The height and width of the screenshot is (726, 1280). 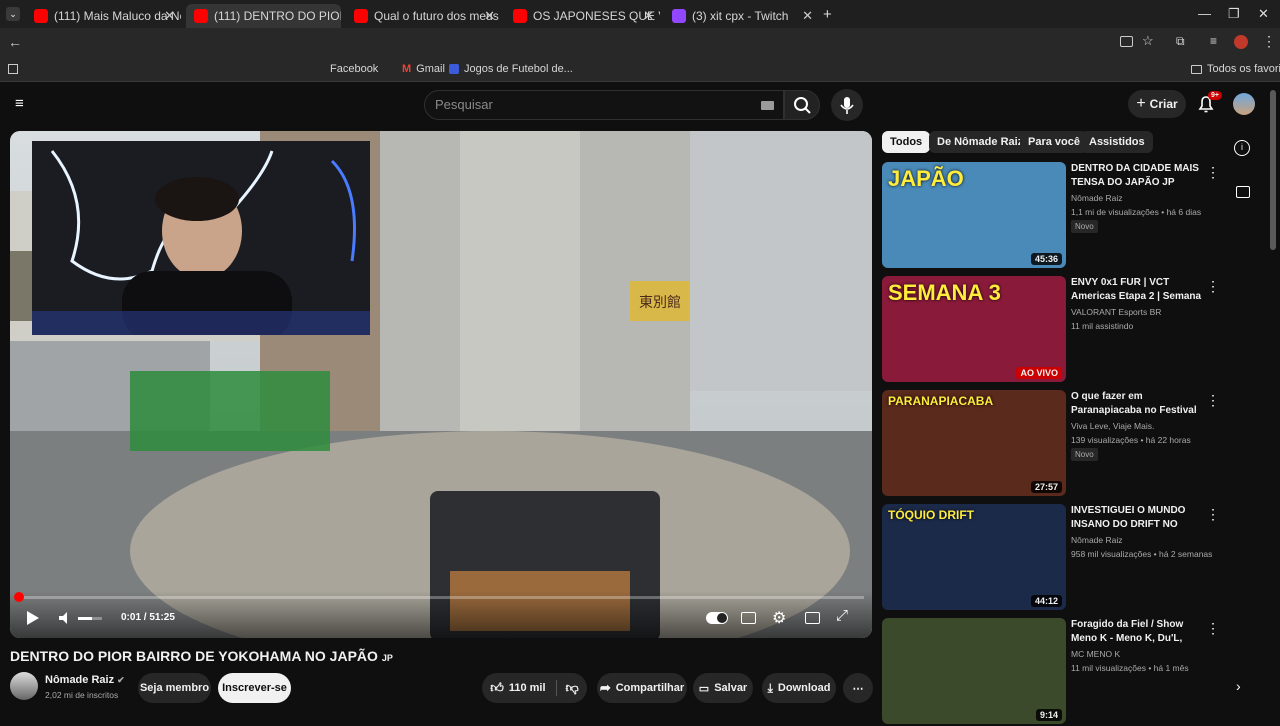 I want to click on bookmark-gmail: M Gmail, so click(x=423, y=69).